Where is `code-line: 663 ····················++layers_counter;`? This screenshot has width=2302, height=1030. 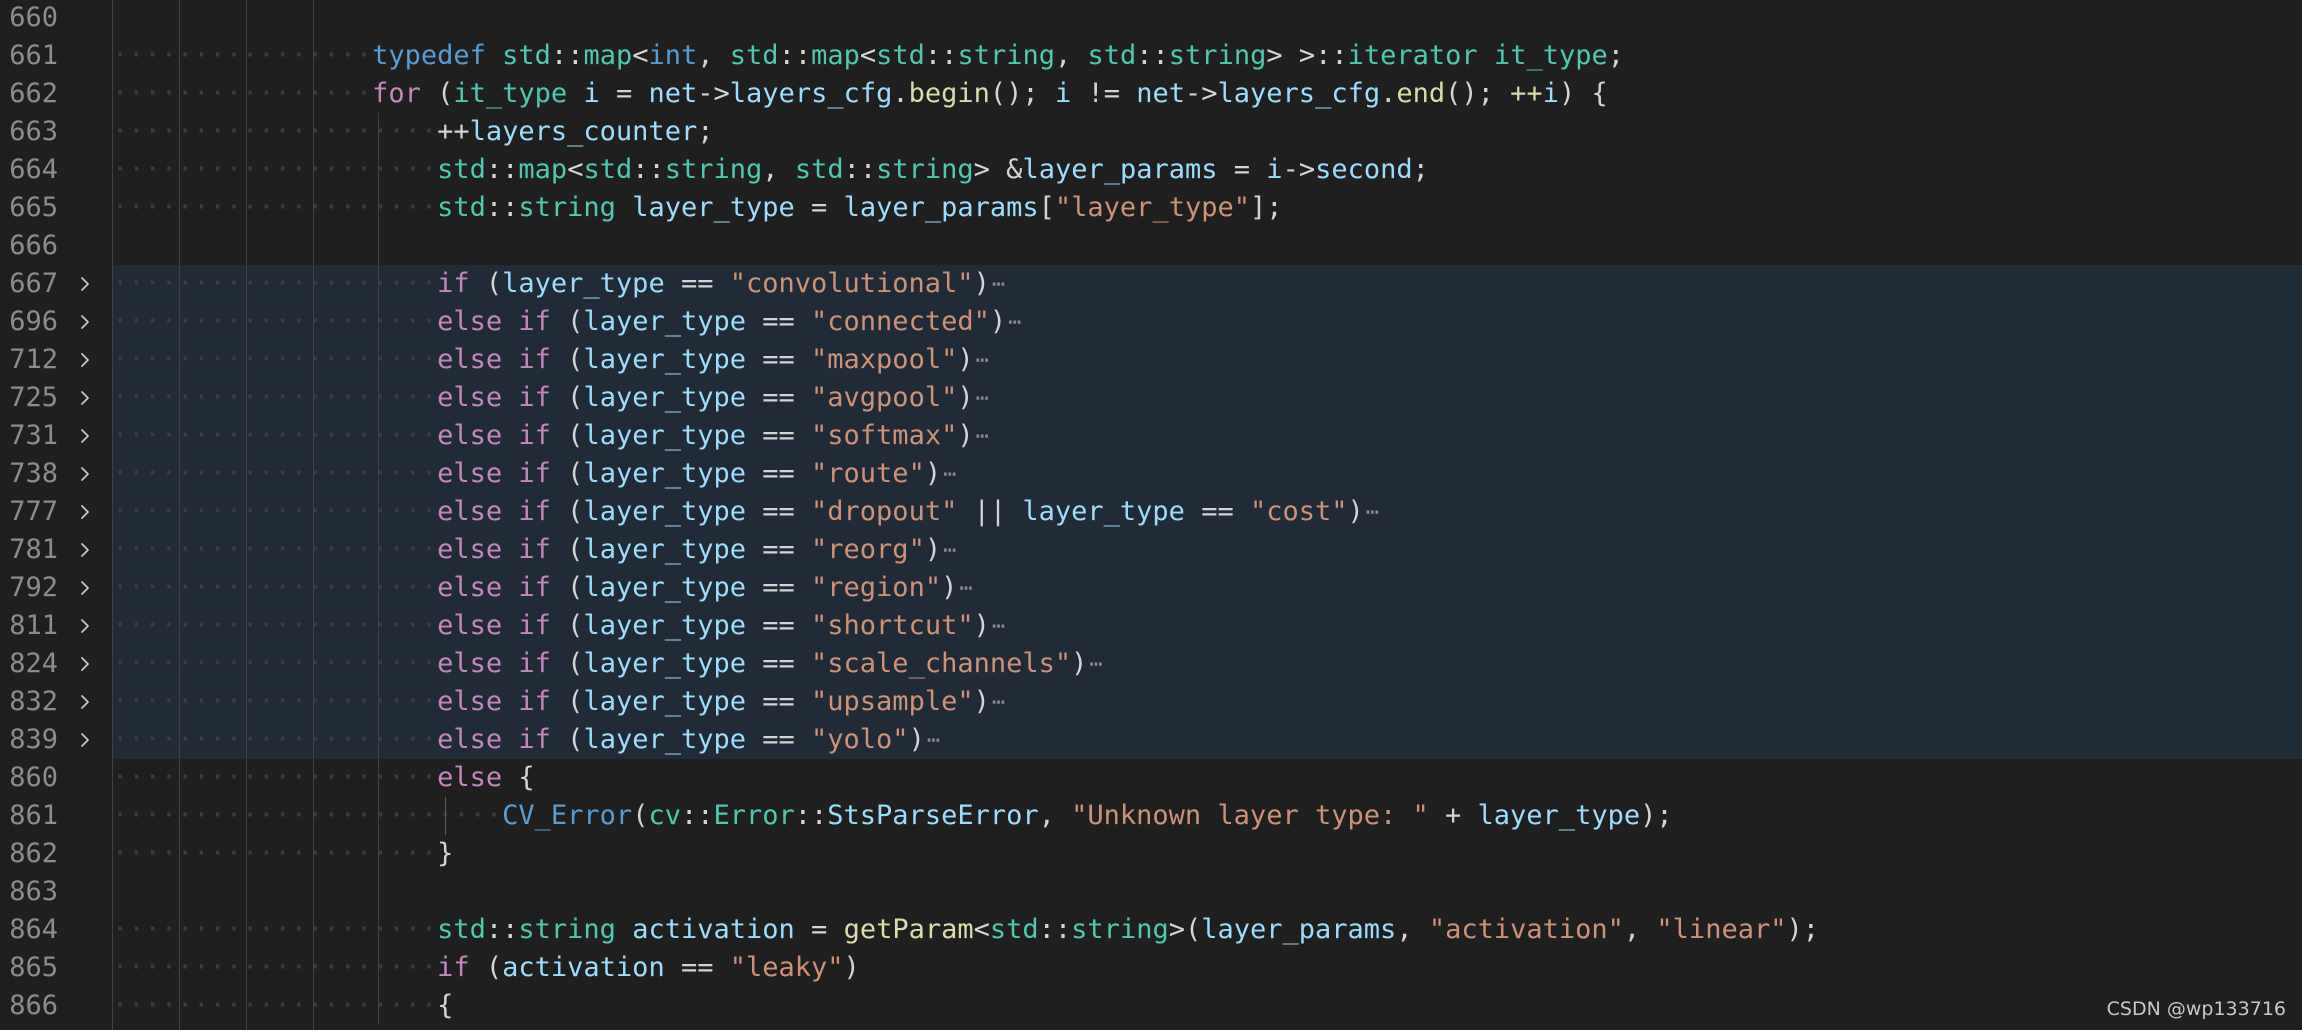 code-line: 663 ····················++layers_counter; is located at coordinates (1151, 132).